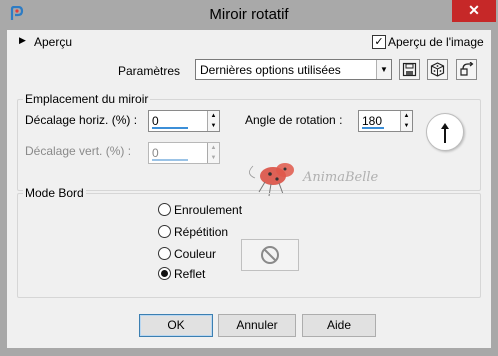  I want to click on edge-repeat-label: Répétition, so click(201, 232).